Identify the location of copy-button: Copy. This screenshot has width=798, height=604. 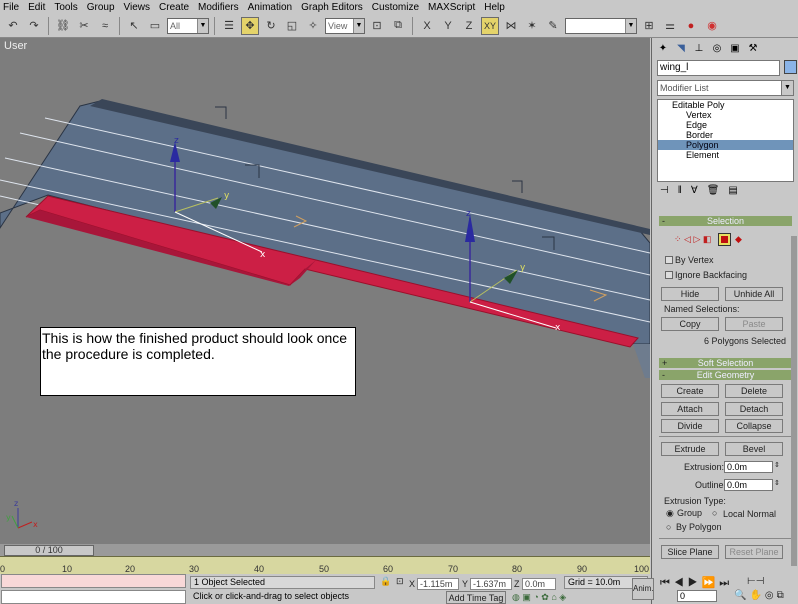
(690, 324).